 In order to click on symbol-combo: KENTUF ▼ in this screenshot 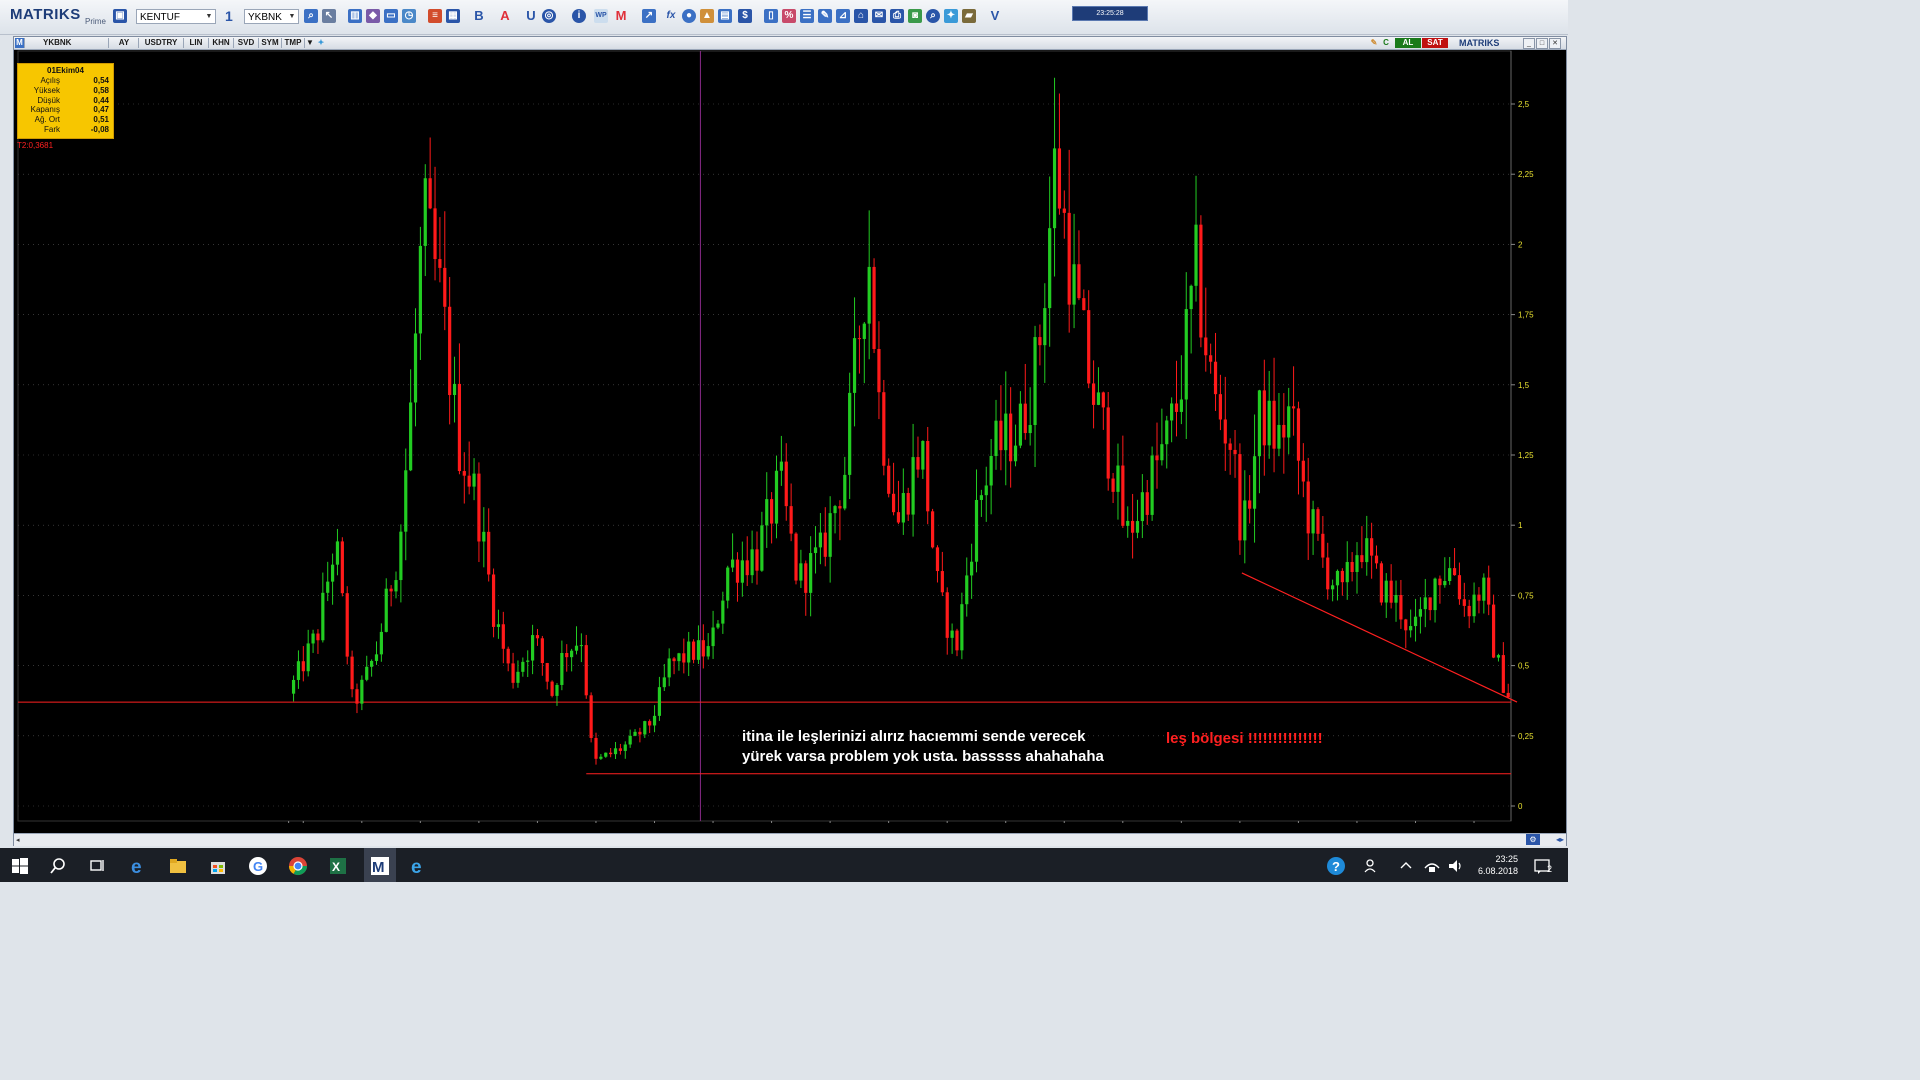, I will do `click(176, 16)`.